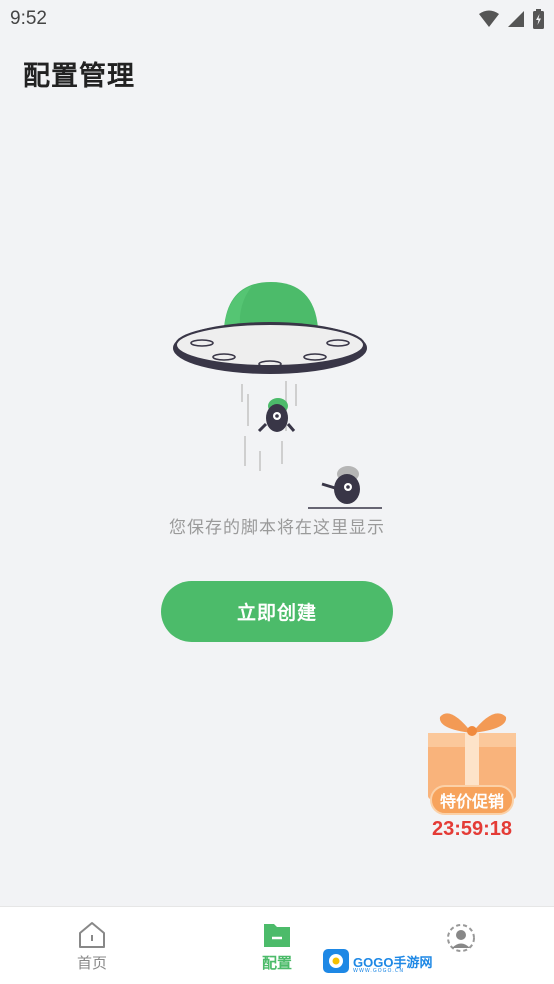 This screenshot has width=554, height=984. What do you see at coordinates (277, 935) in the screenshot?
I see `folder-icon` at bounding box center [277, 935].